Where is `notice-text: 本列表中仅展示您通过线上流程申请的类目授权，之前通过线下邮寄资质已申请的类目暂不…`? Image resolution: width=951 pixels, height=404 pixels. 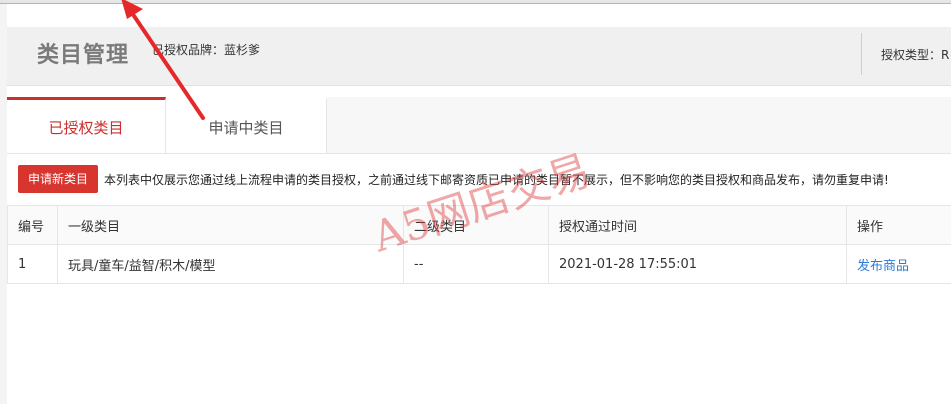 notice-text: 本列表中仅展示您通过线上流程申请的类目授权，之前通过线下邮寄资质已申请的类目暂不… is located at coordinates (496, 180).